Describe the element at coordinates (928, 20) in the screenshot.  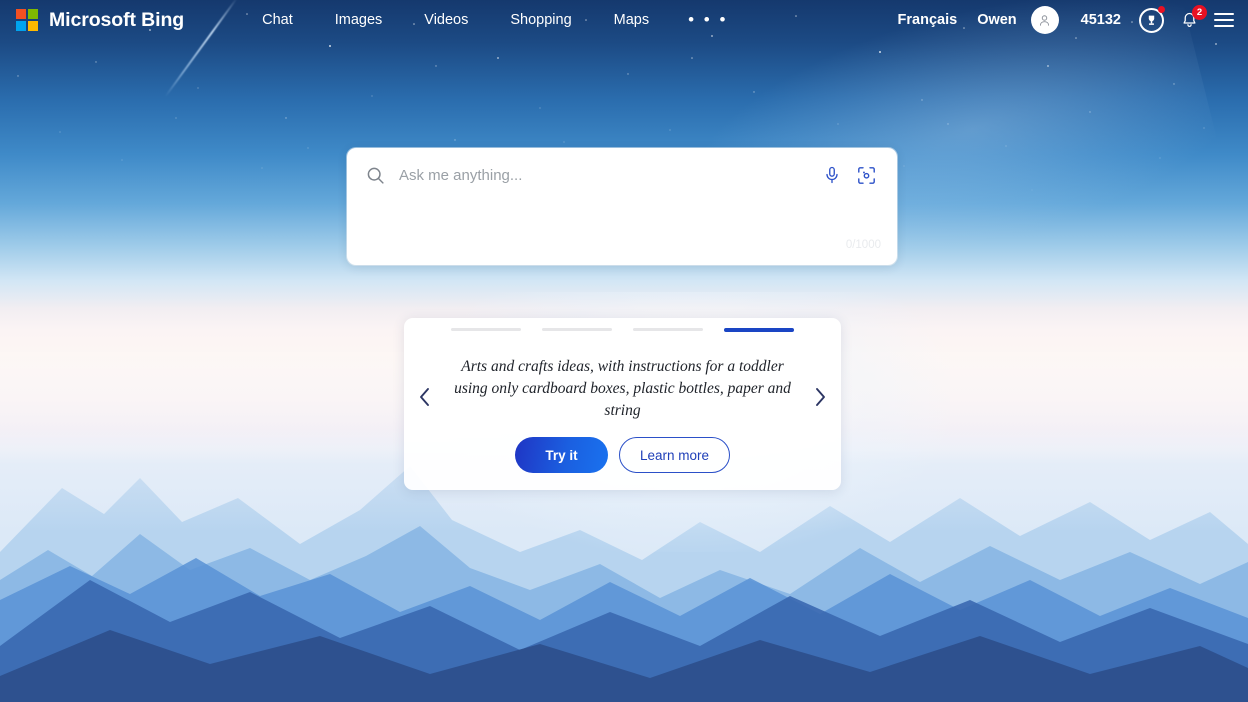
I see `language-selector: Français` at that location.